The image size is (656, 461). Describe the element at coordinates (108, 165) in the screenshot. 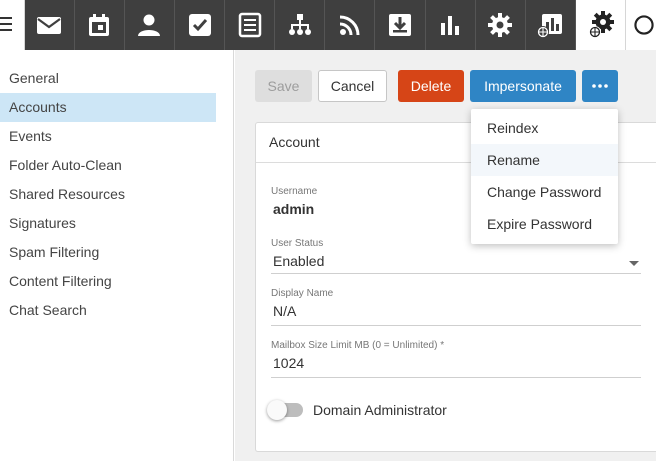

I see `sidebar-item-folder-auto-clean: Folder Auto-Clean` at that location.